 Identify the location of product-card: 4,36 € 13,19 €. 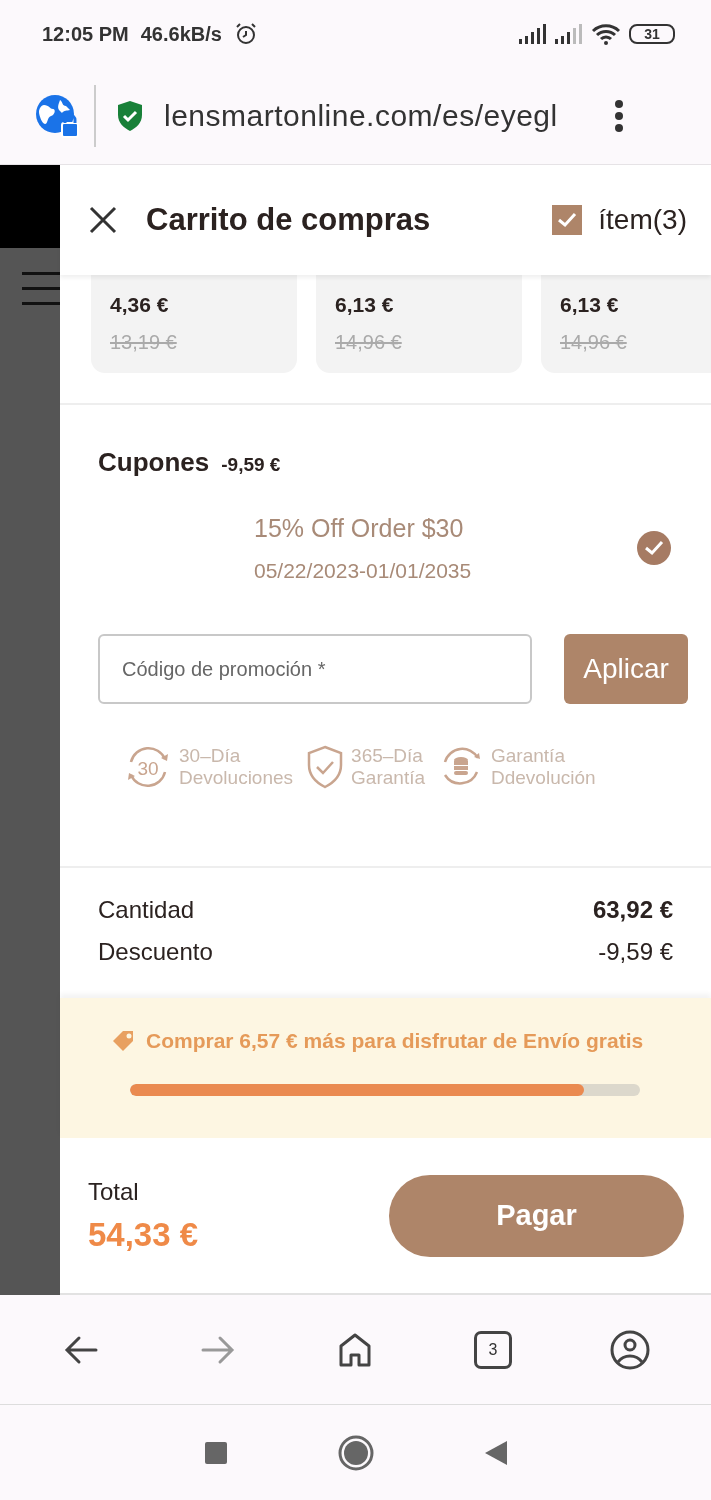
(194, 324).